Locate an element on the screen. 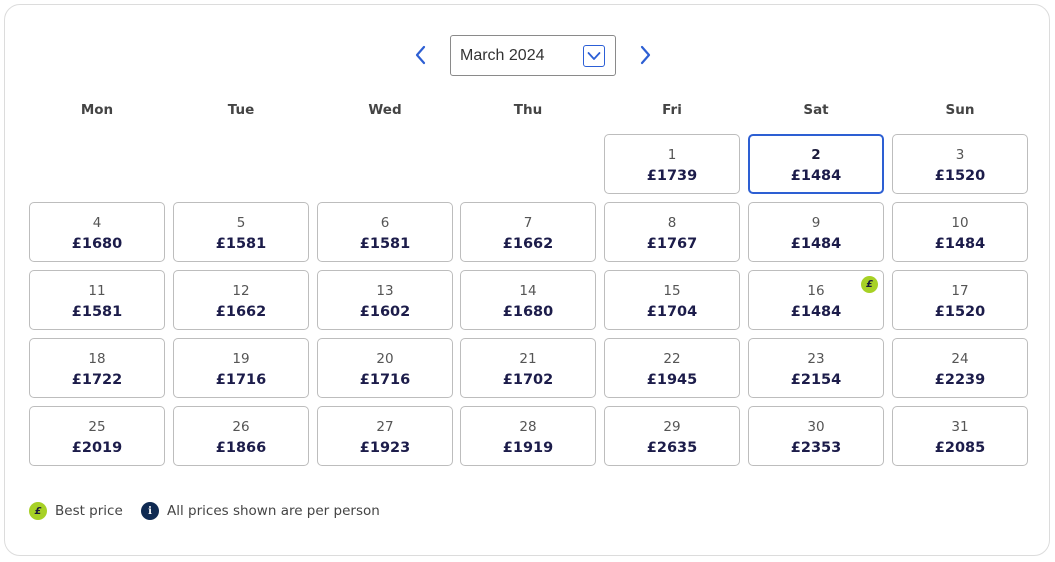 This screenshot has width=1055, height=562. day-number: 15 is located at coordinates (672, 291).